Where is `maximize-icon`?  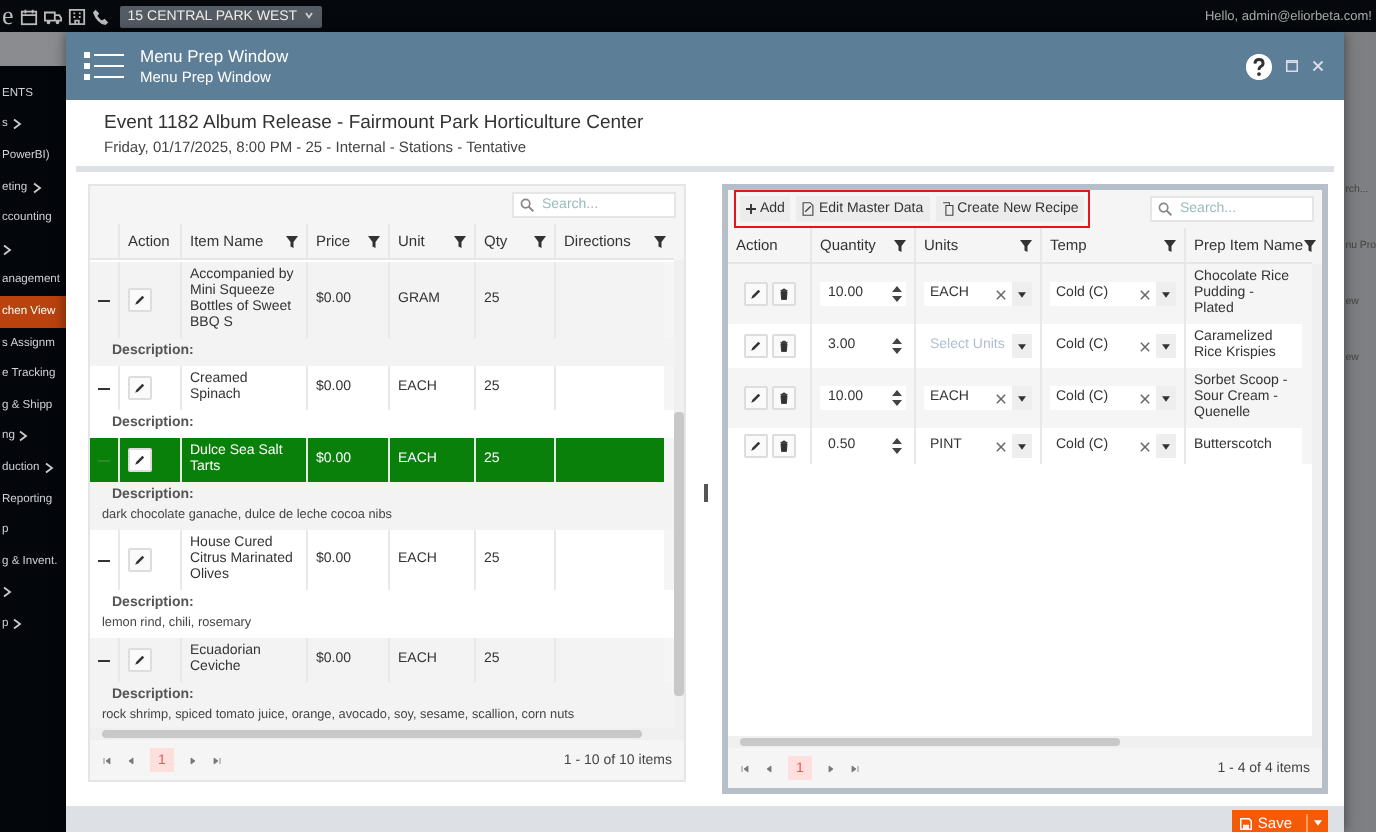 maximize-icon is located at coordinates (1292, 66).